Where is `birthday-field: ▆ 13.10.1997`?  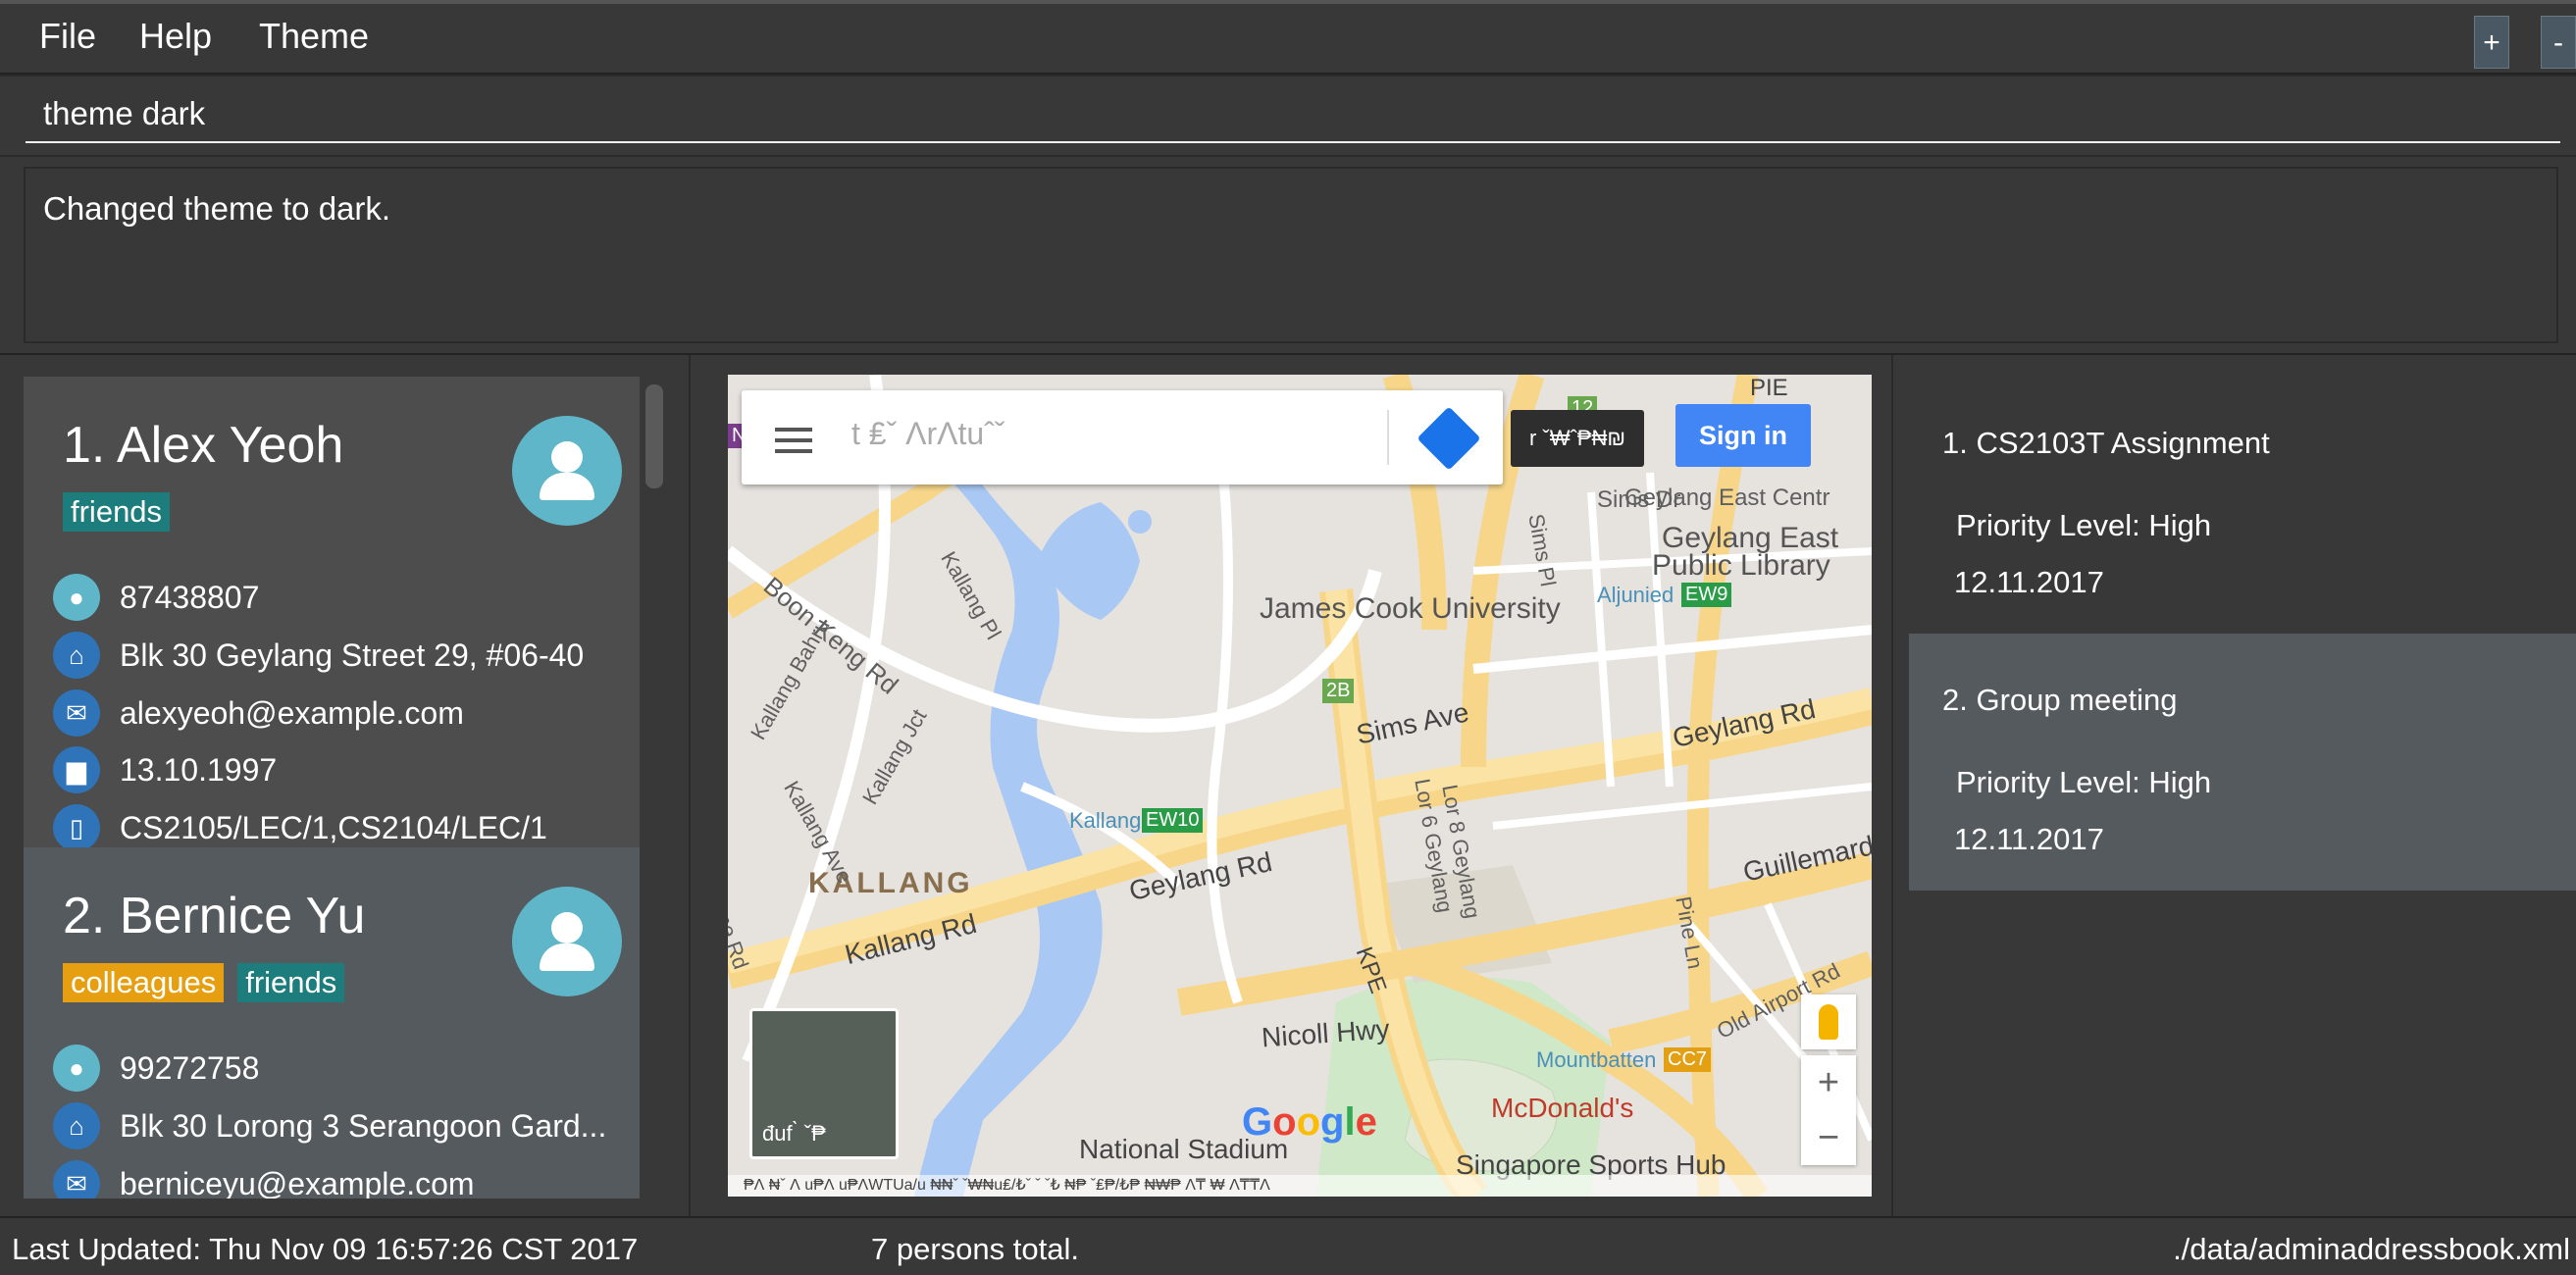 birthday-field: ▆ 13.10.1997 is located at coordinates (165, 769).